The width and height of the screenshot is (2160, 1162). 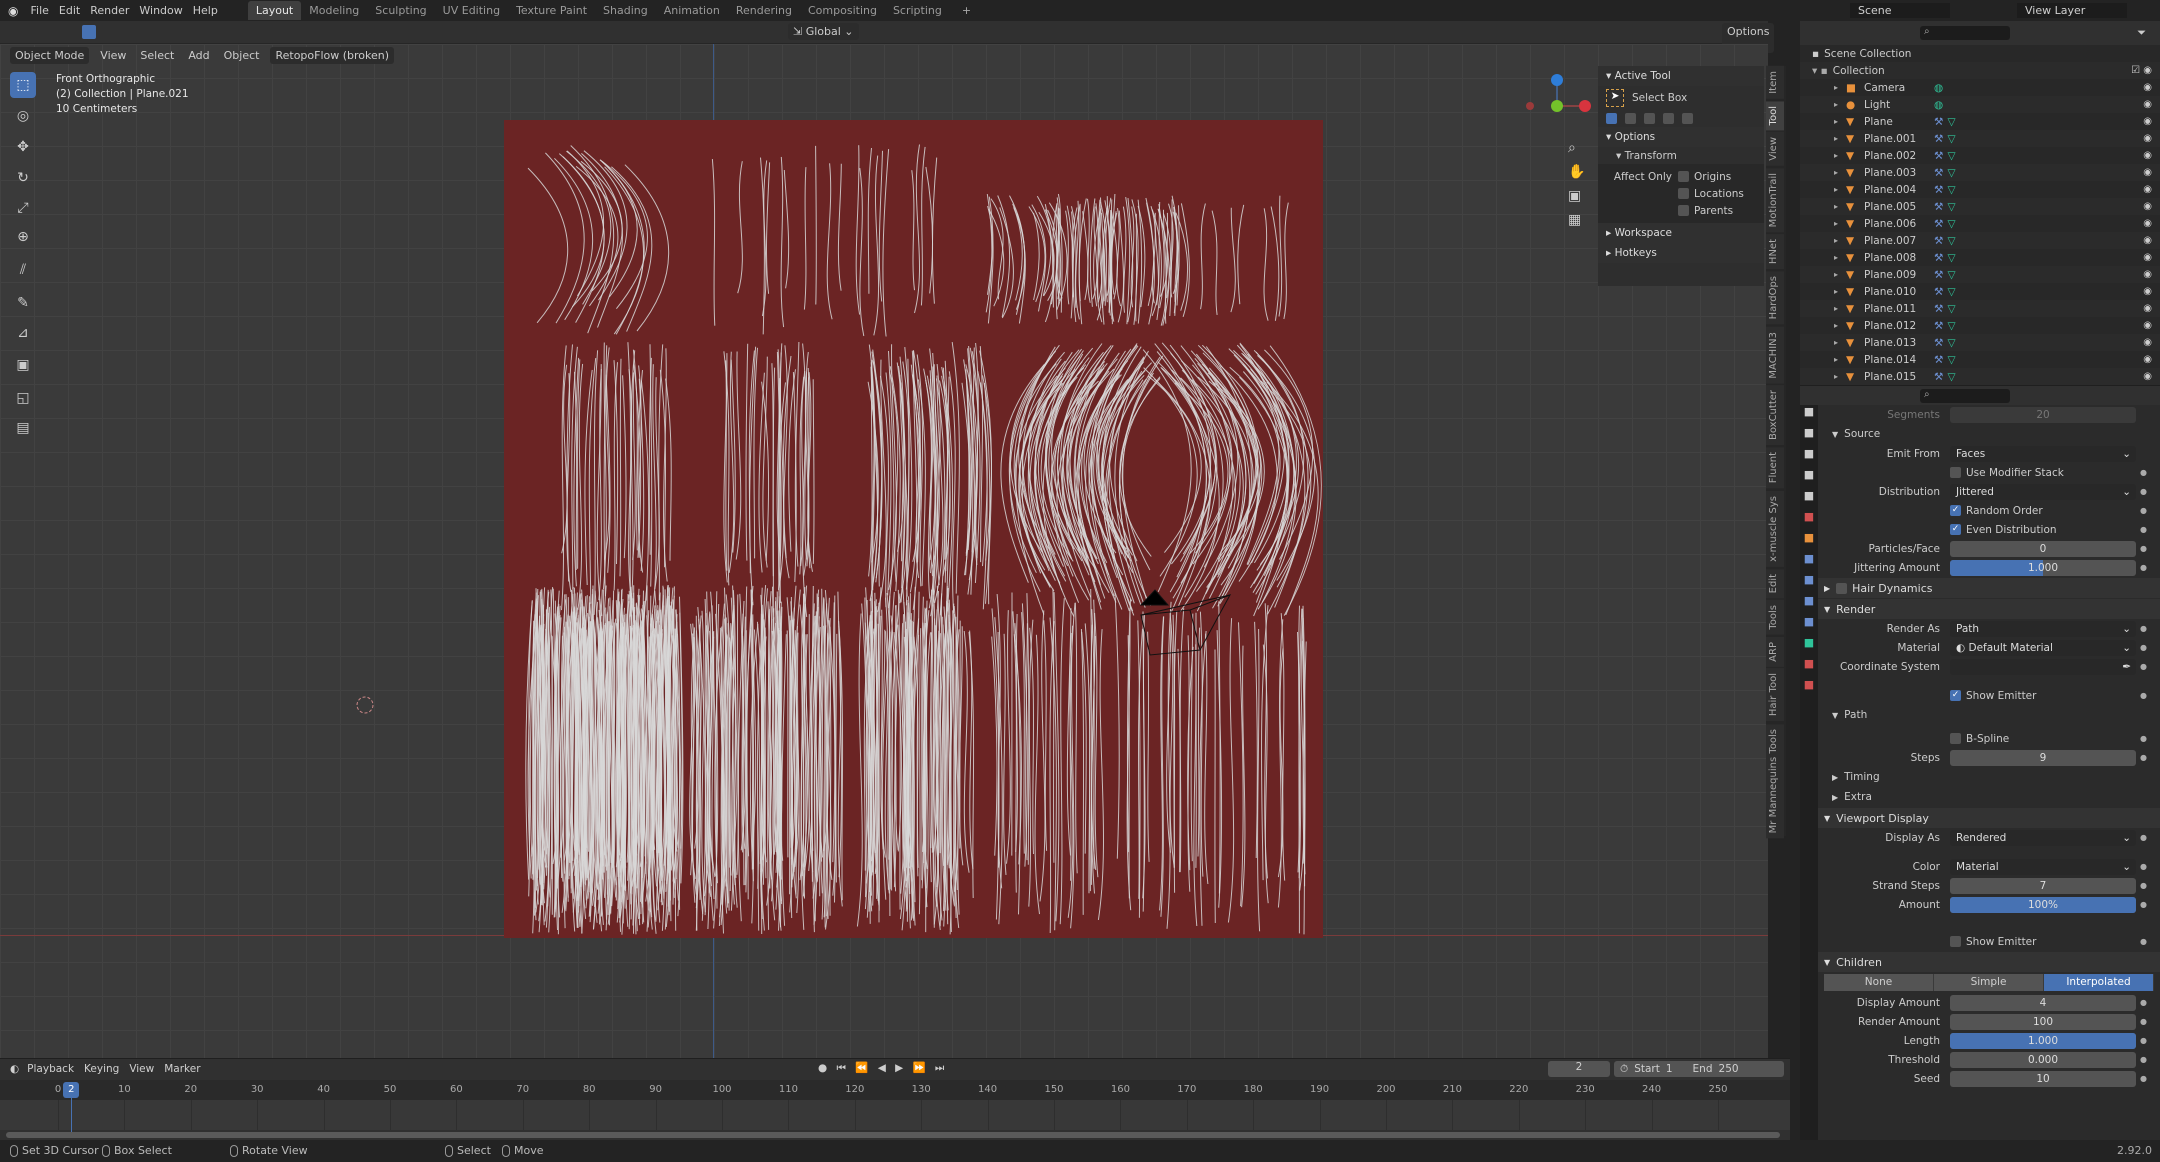 I want to click on workspace-header: ▸ Workspace, so click(x=1681, y=233).